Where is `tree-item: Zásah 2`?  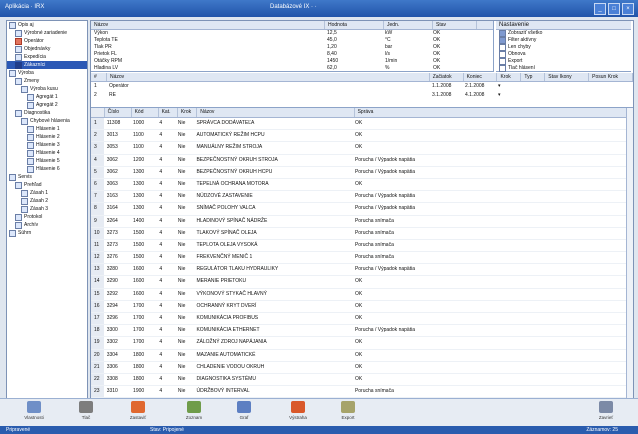 tree-item: Zásah 2 is located at coordinates (47, 201).